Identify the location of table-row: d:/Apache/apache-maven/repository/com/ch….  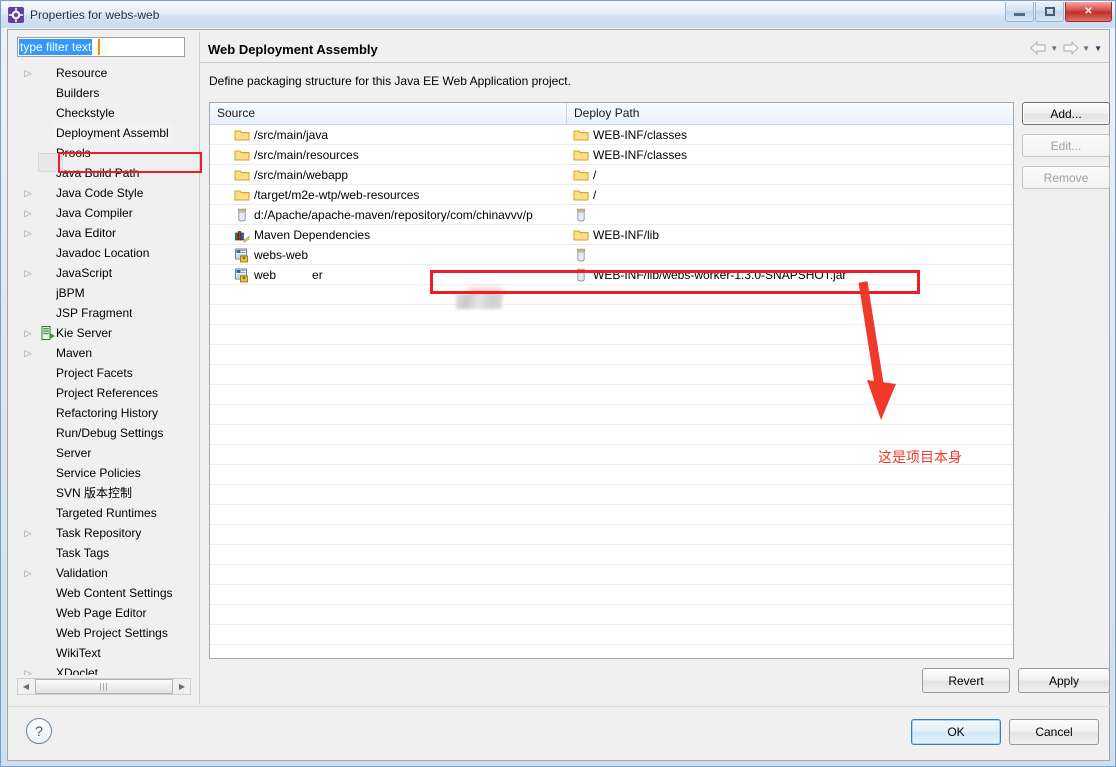
(611, 215).